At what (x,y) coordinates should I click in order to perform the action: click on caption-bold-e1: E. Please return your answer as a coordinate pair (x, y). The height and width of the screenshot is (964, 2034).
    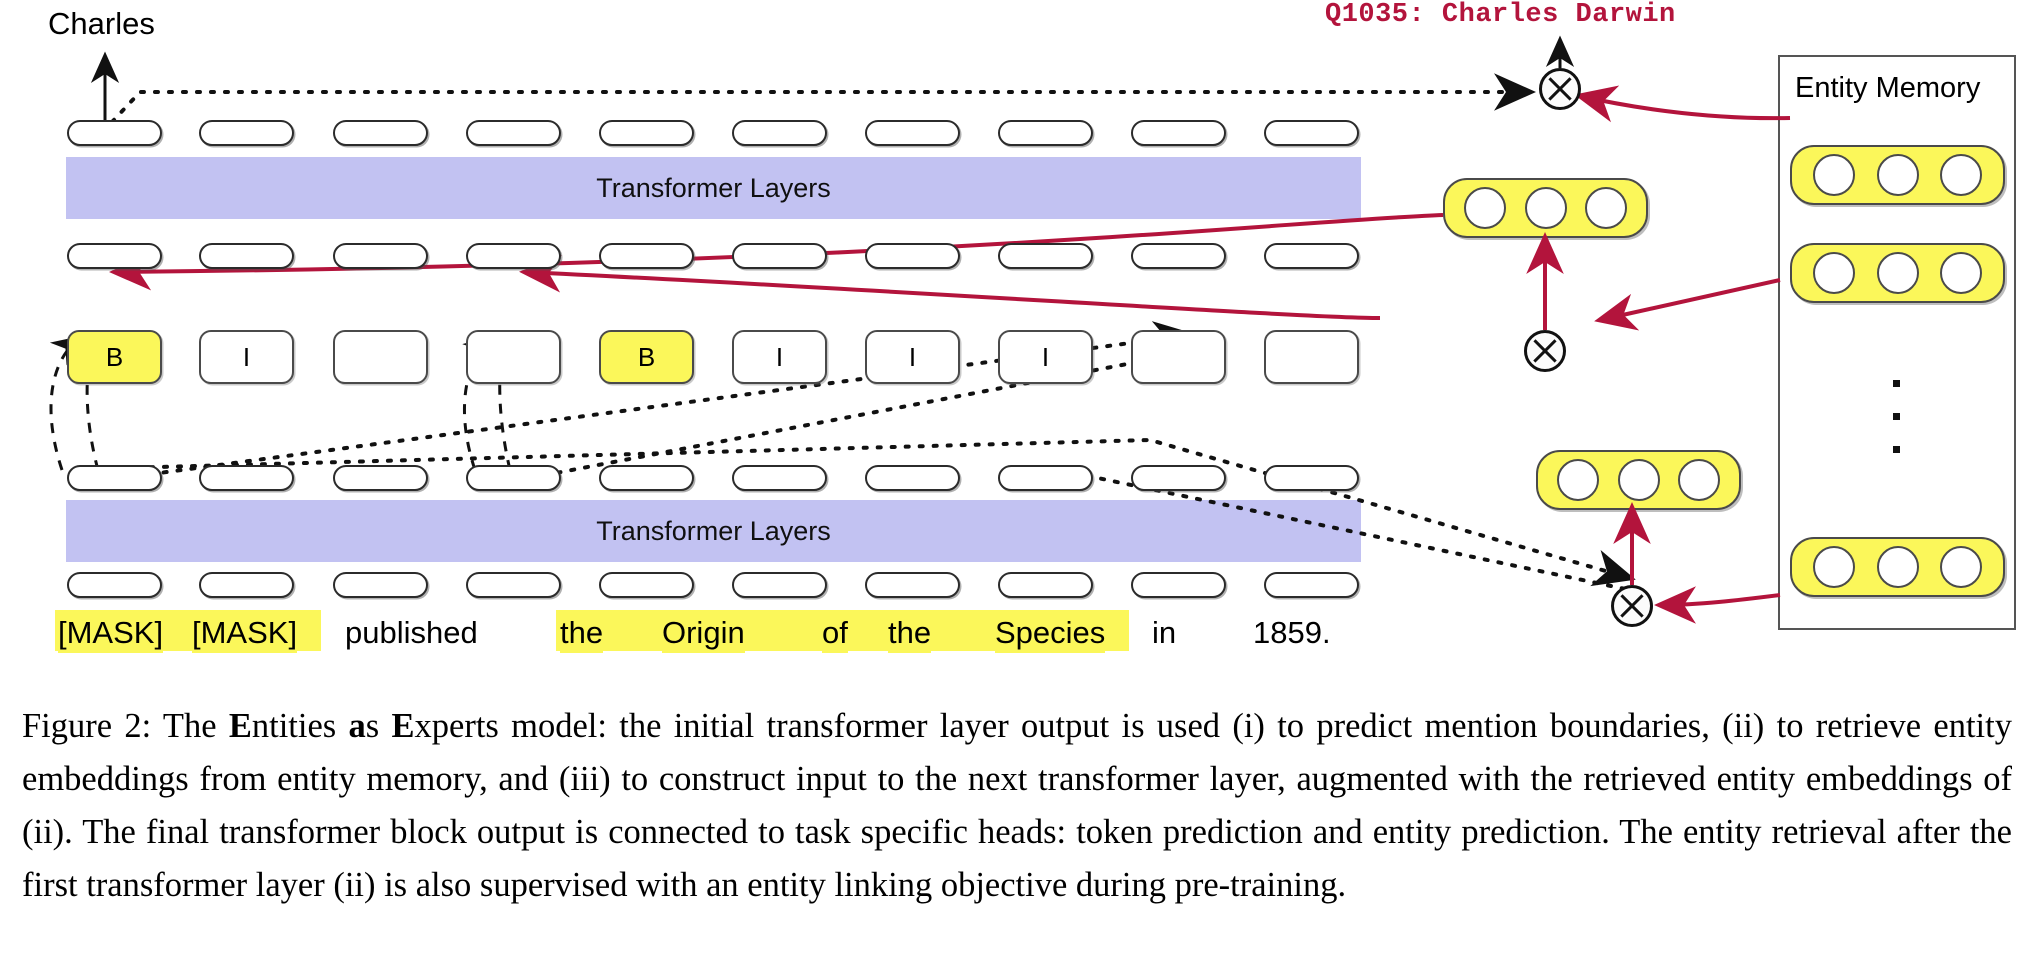
    Looking at the image, I should click on (240, 726).